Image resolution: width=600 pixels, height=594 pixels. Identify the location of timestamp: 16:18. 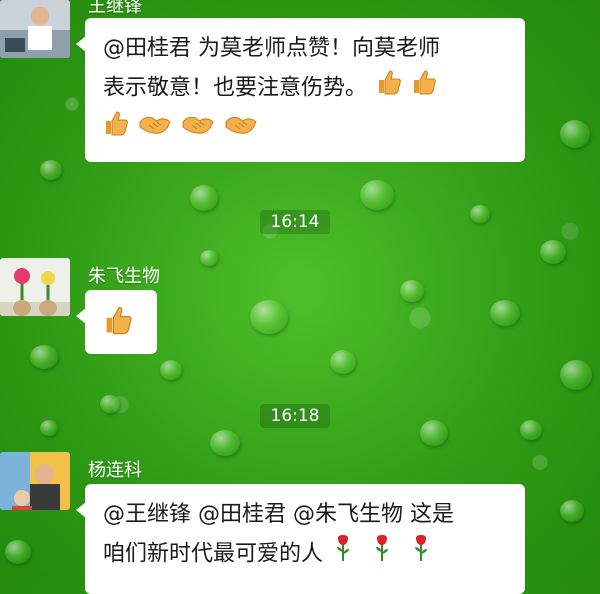
(295, 416).